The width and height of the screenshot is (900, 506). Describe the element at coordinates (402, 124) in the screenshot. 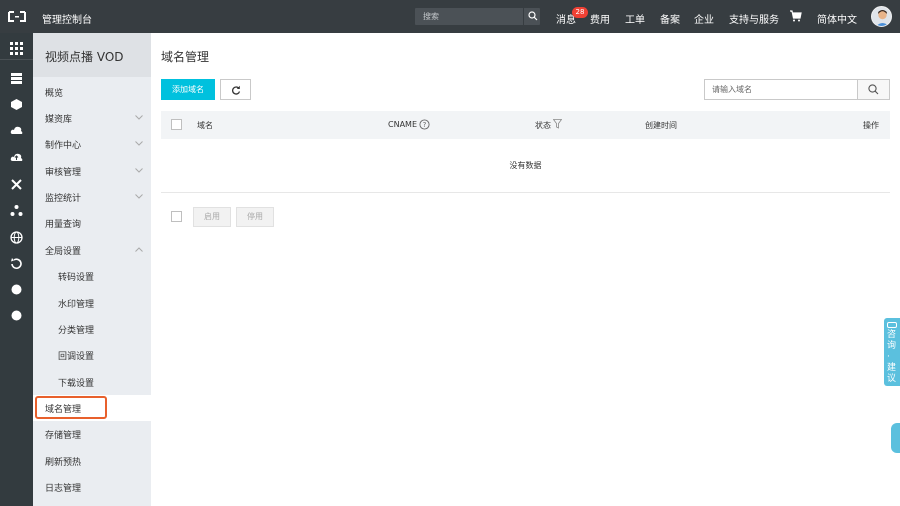

I see `column-cname: CNAME` at that location.